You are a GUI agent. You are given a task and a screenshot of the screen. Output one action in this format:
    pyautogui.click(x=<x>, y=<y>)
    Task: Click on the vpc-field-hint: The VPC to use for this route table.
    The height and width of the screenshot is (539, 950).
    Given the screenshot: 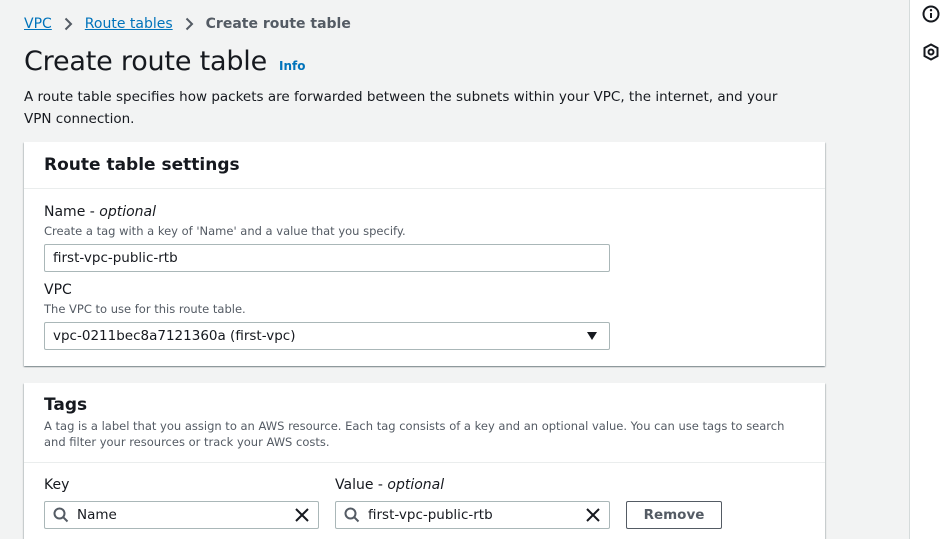 What is the action you would take?
    pyautogui.click(x=145, y=309)
    